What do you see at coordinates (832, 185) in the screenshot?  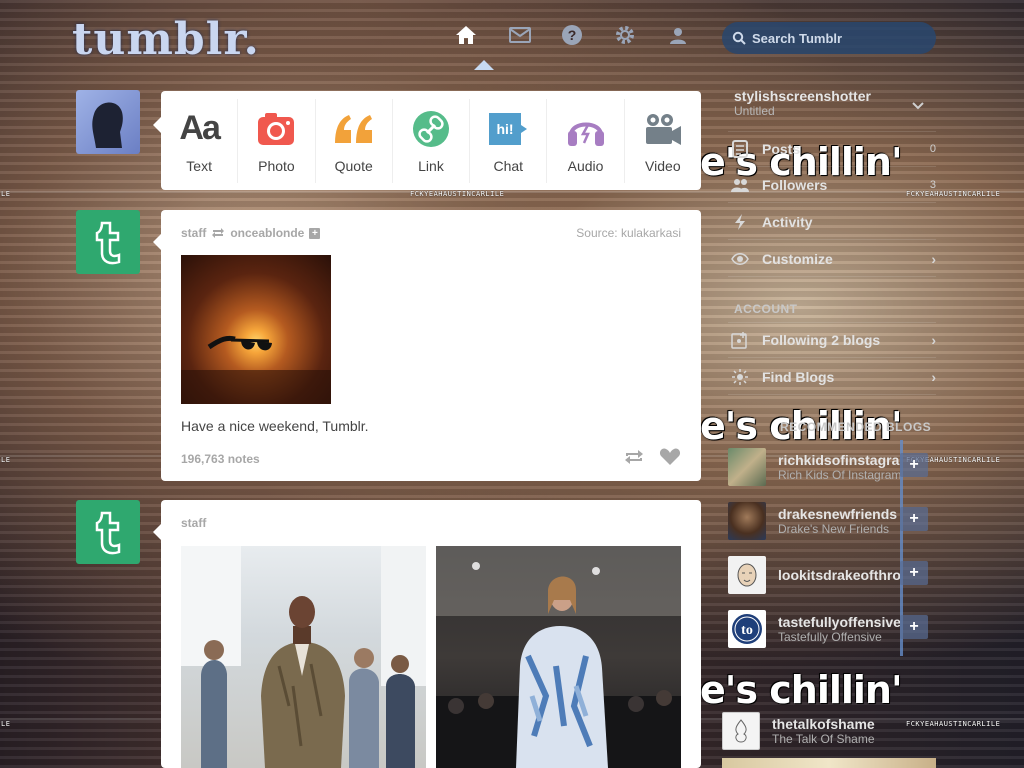 I see `sidebar-item-followers: Followers 3` at bounding box center [832, 185].